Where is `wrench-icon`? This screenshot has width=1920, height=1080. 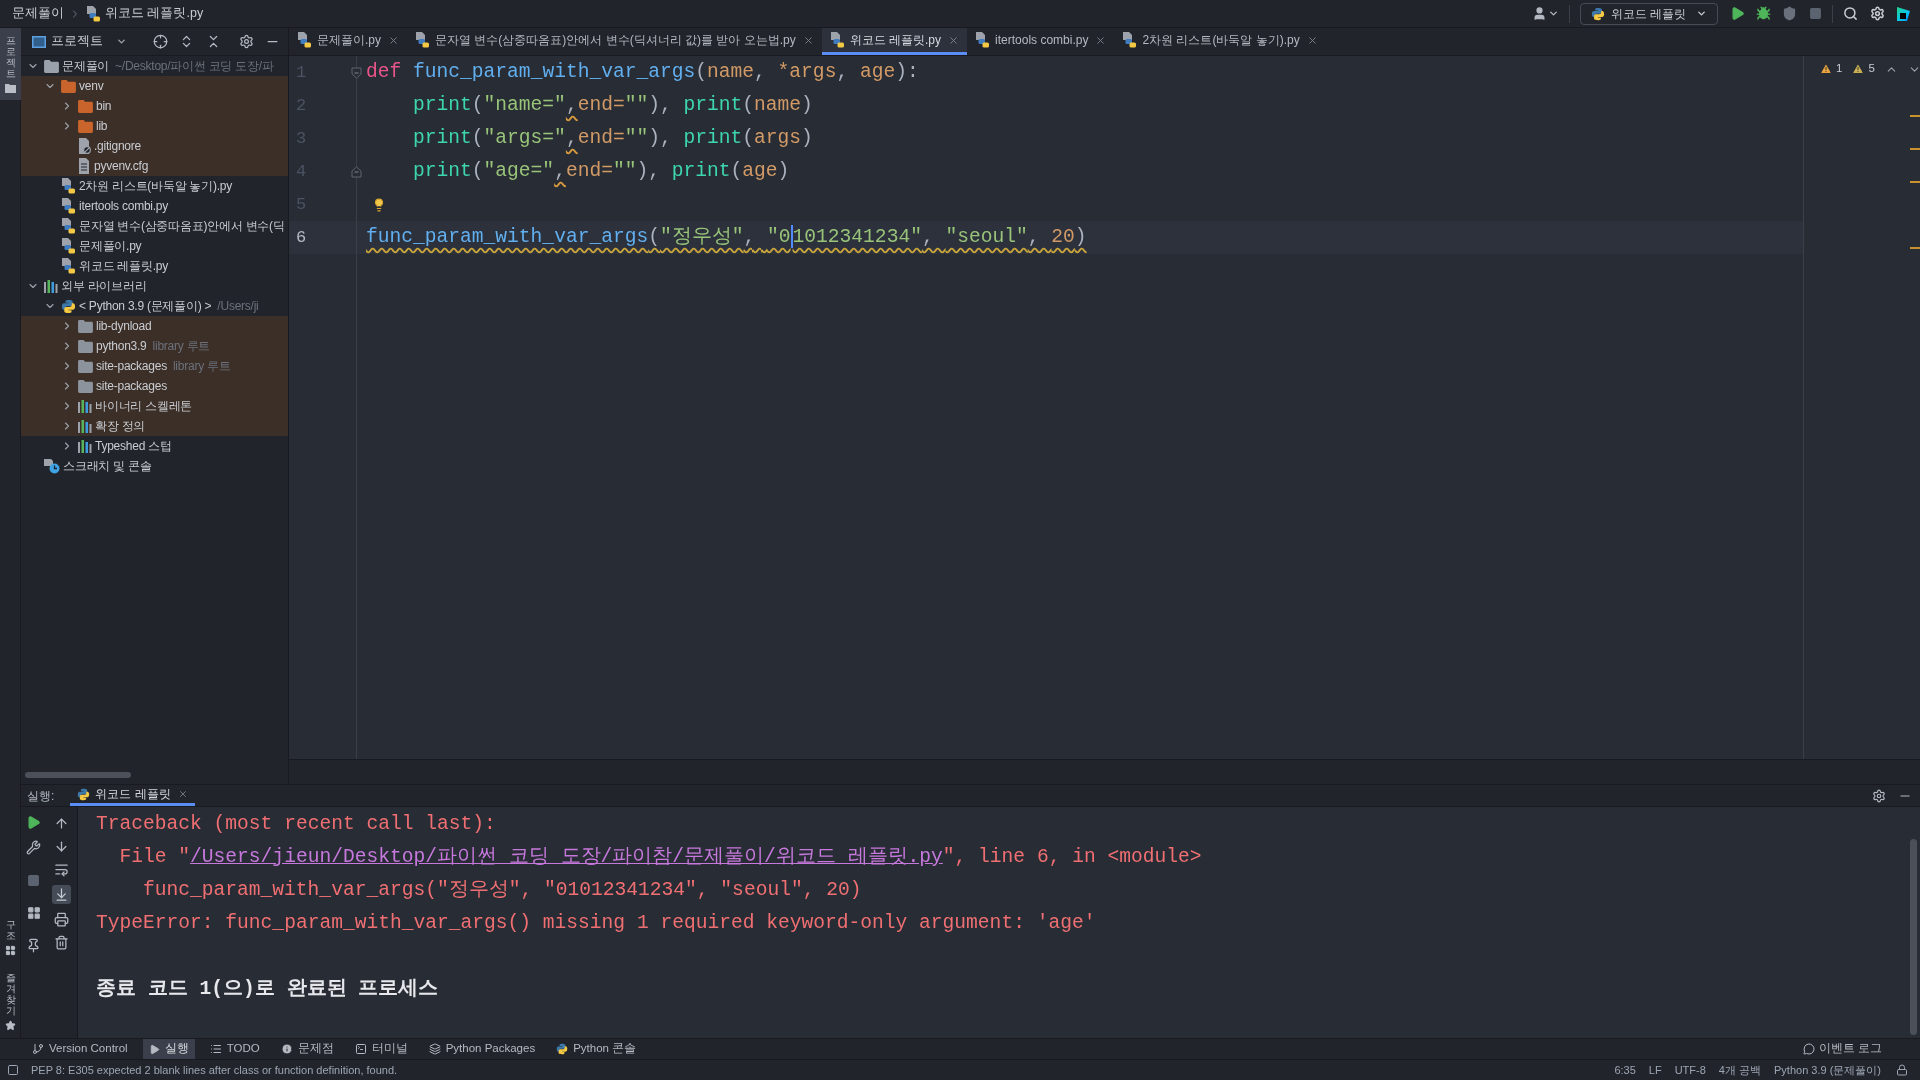 wrench-icon is located at coordinates (33, 847).